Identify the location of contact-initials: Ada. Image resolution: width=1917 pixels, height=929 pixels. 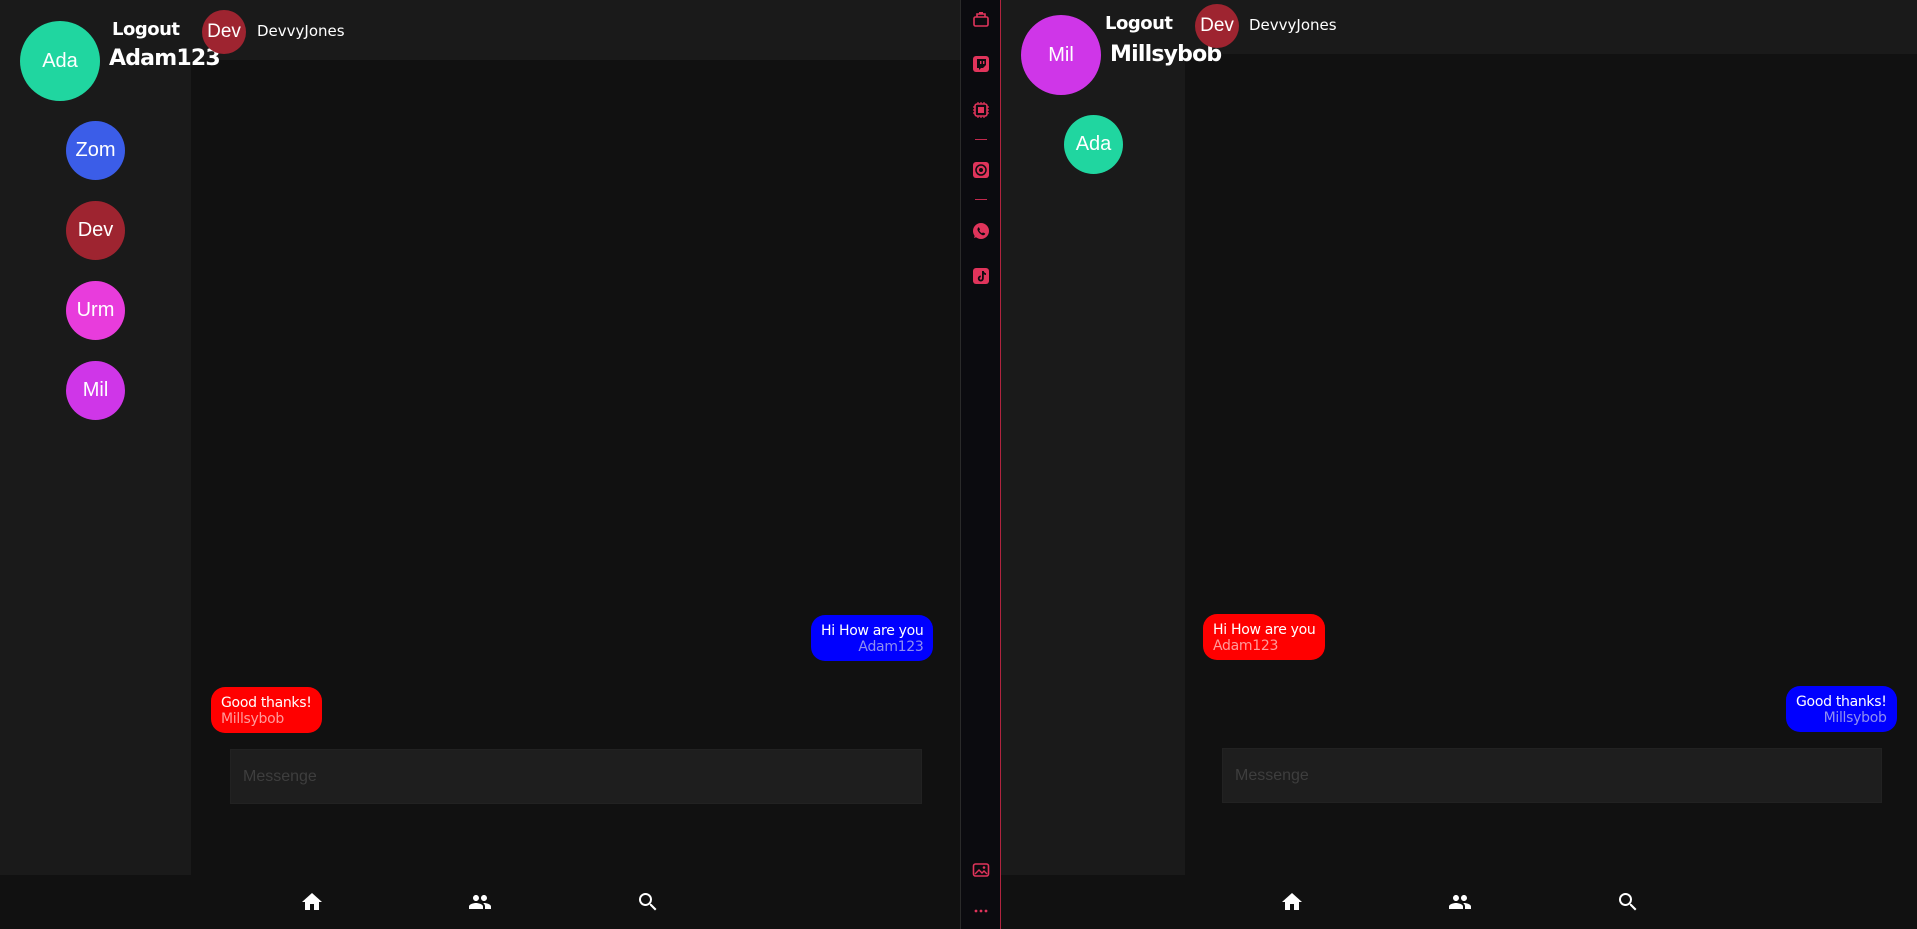
(1093, 144).